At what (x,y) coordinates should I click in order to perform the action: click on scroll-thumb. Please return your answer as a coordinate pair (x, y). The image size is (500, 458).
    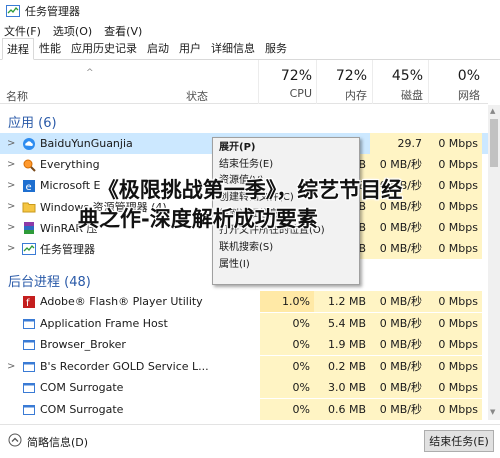
    Looking at the image, I should click on (494, 143).